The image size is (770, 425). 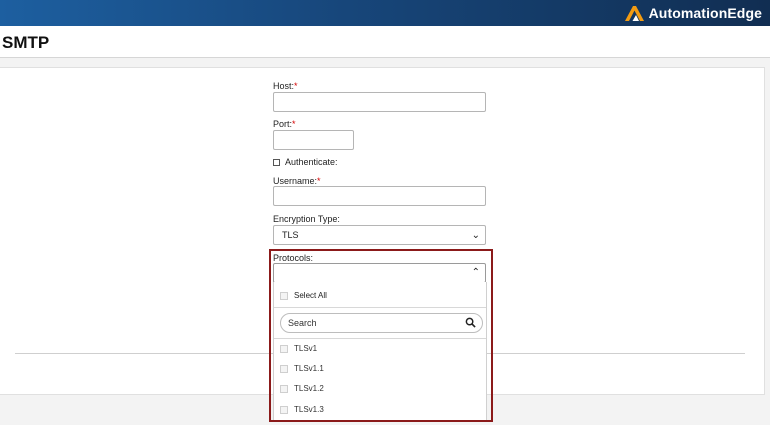 I want to click on select-all-label: Select All, so click(x=310, y=295).